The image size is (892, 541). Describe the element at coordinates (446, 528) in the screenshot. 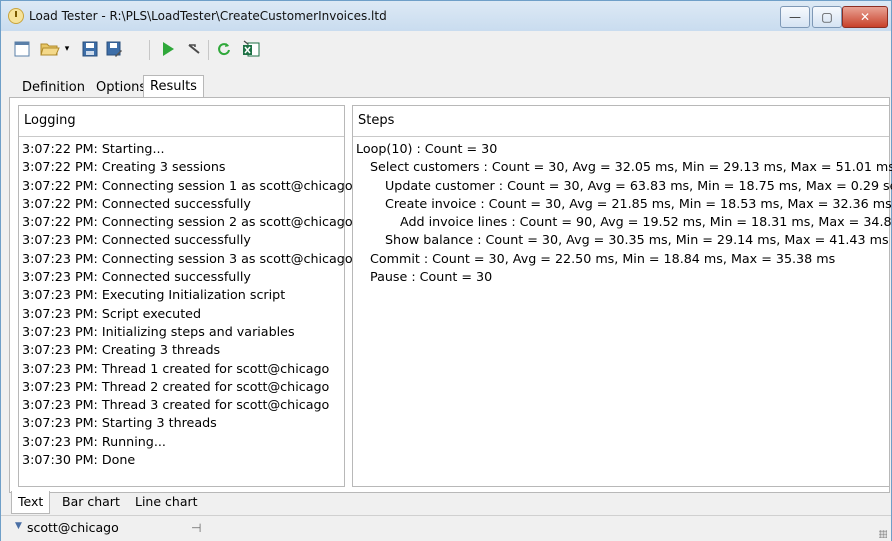

I see `status-bar: ▼ scott@chicago ⊣` at that location.